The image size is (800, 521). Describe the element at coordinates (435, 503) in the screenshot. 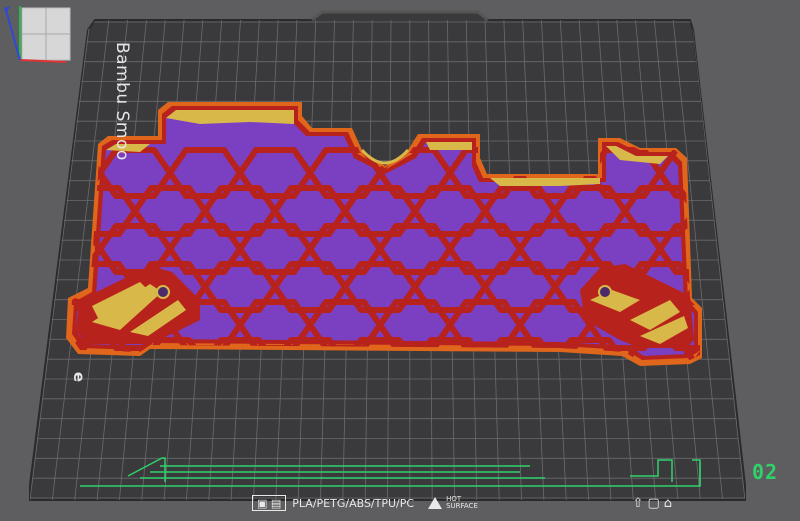

I see `warning-triangle-icon` at that location.